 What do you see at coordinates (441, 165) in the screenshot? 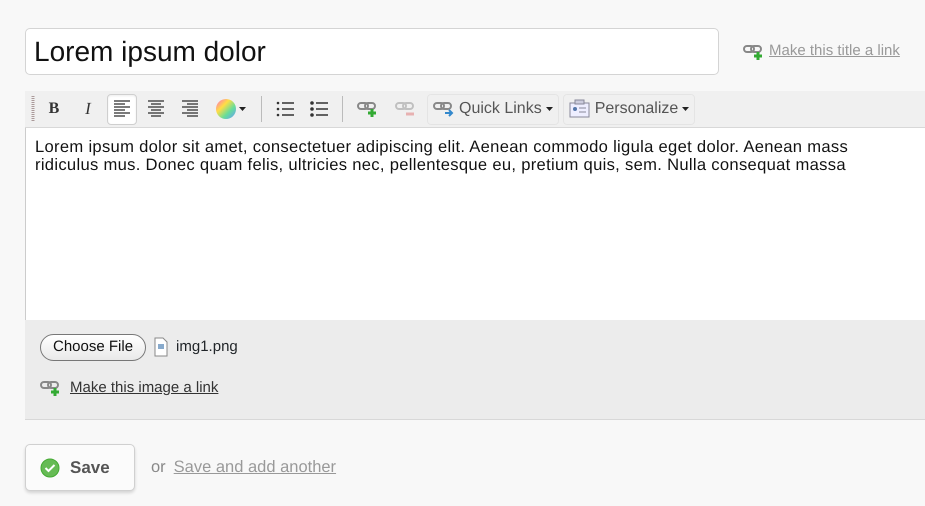
I see `editor-text-line: ridiculus mus. Donec quam felis, ultricies nec, pellentesque eu, pretium quis, sem. Nulla consequat massa` at bounding box center [441, 165].